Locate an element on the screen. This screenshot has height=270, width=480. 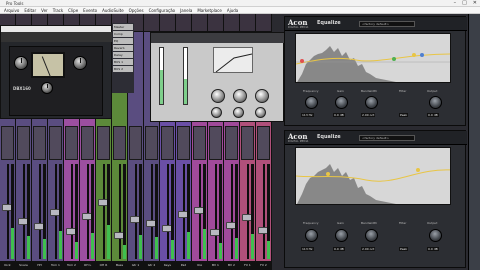
channel-name: Tom 1 is located at coordinates (55, 265).